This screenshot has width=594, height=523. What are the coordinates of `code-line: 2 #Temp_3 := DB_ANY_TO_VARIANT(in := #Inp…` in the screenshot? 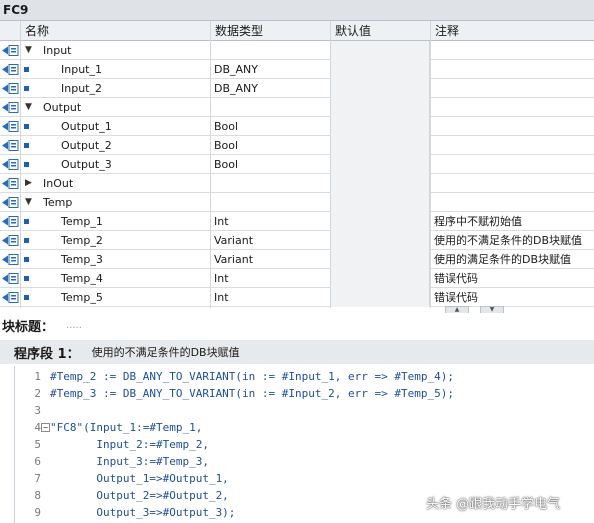 It's located at (304, 393).